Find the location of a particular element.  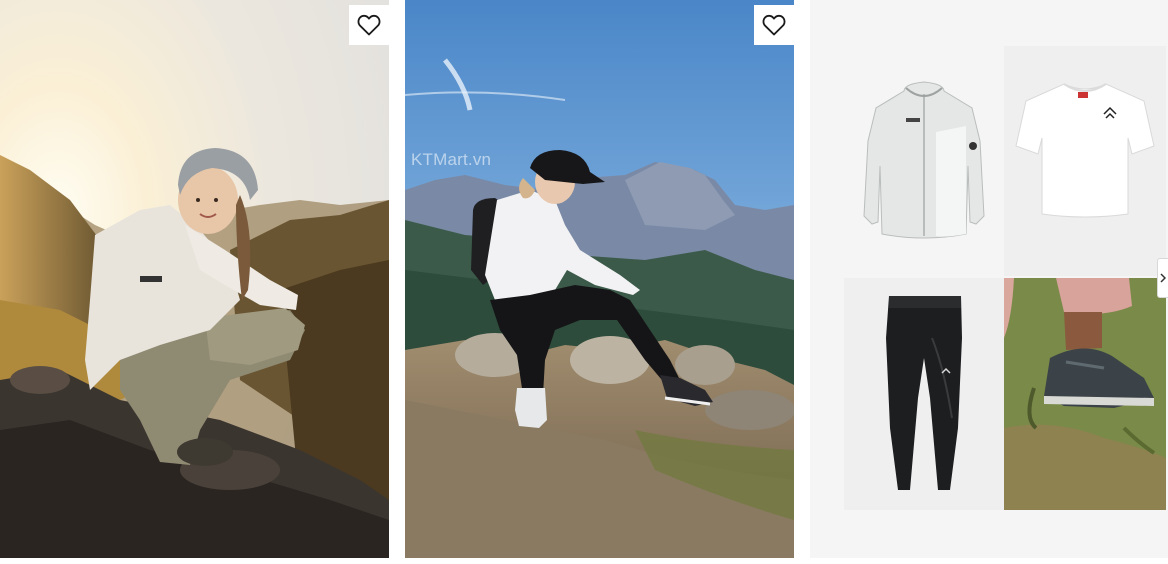

chevron-right-icon is located at coordinates (1163, 278).